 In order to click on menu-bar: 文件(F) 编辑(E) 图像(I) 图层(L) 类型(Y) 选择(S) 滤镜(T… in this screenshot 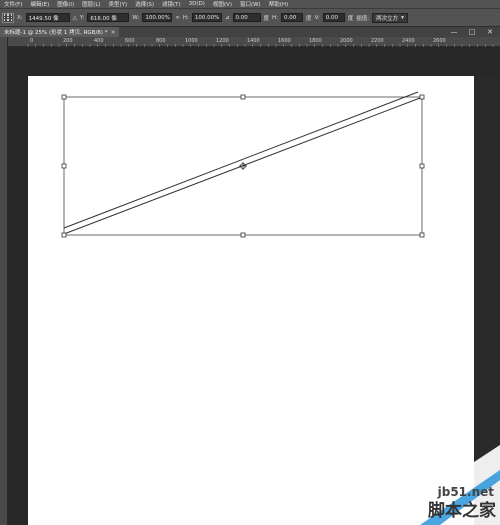, I will do `click(250, 4)`.